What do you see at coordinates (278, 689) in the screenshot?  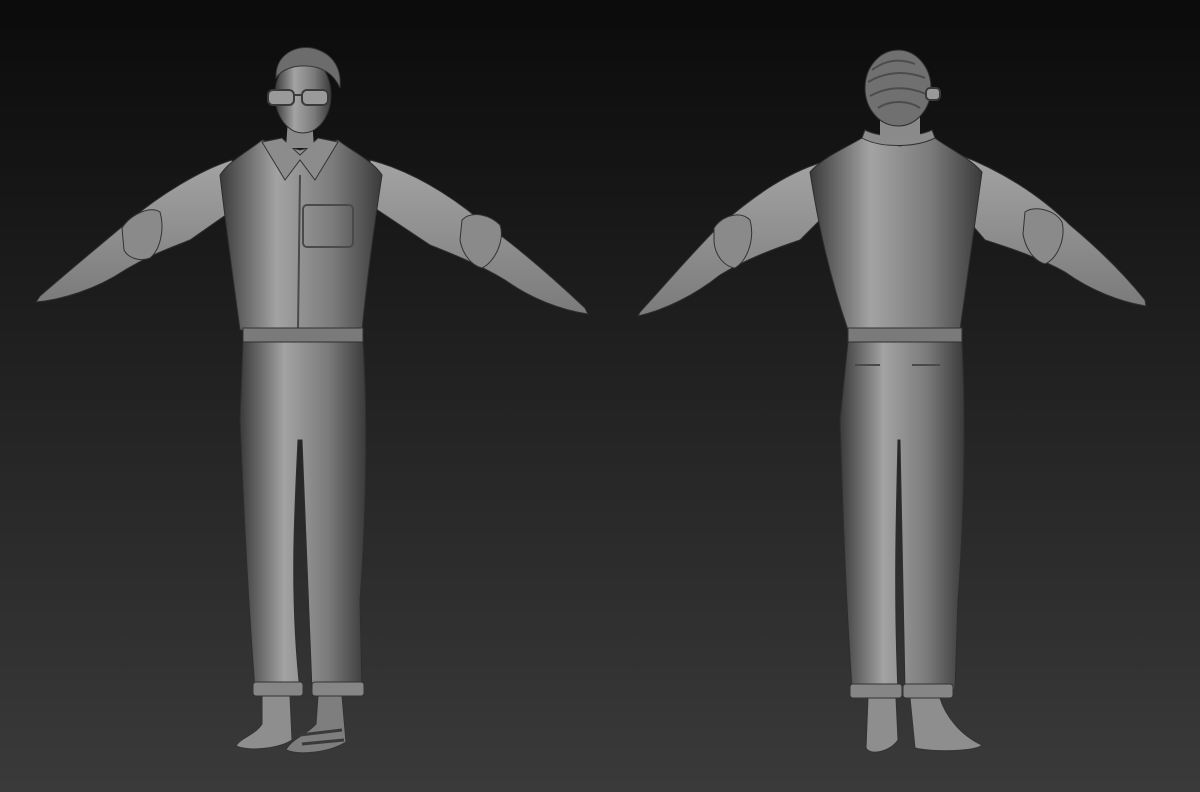 I see `front-pant-cuff-left` at bounding box center [278, 689].